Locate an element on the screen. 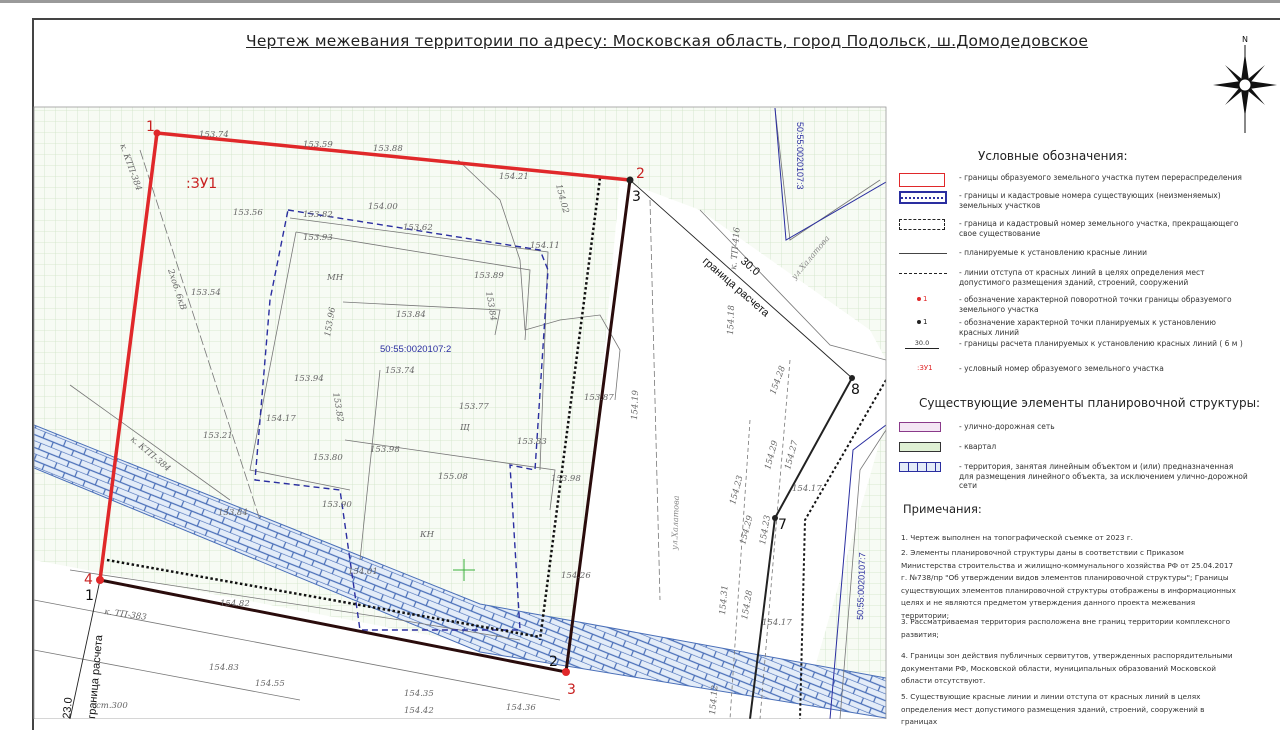  point-8-label: 8 is located at coordinates (855, 390).